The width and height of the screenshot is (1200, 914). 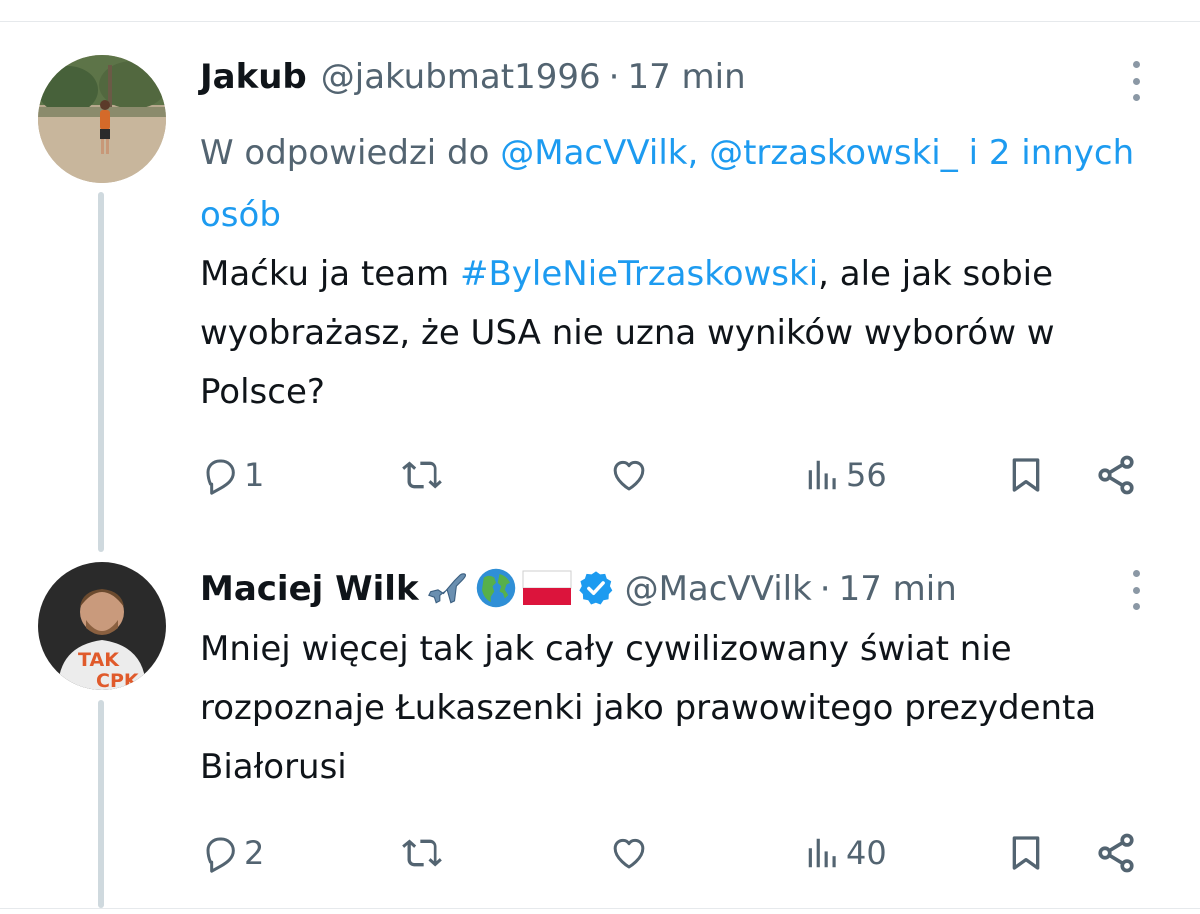 I want to click on verified-badge-icon, so click(x=596, y=593).